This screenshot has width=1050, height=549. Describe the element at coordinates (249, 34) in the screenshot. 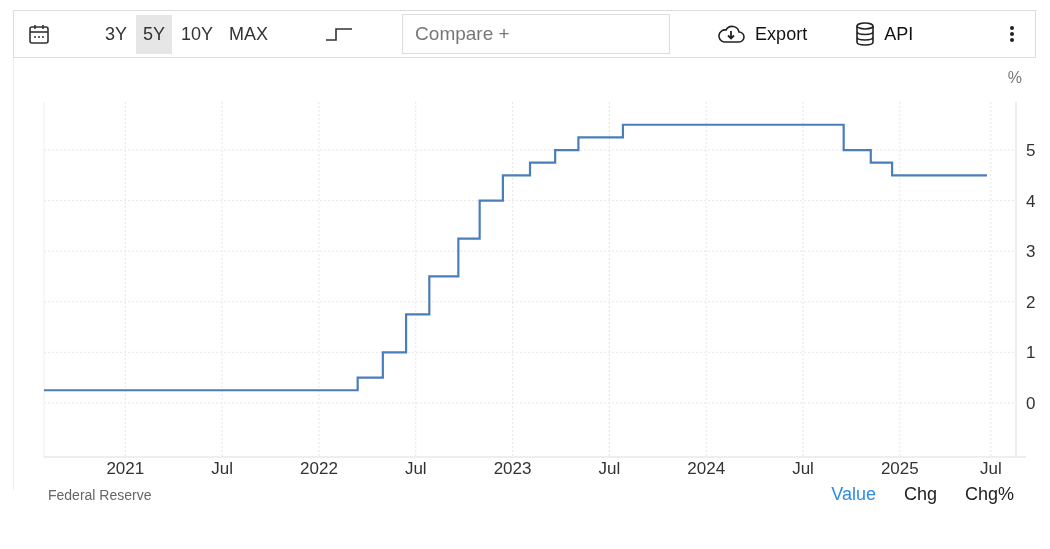

I see `range-button: MAX` at that location.